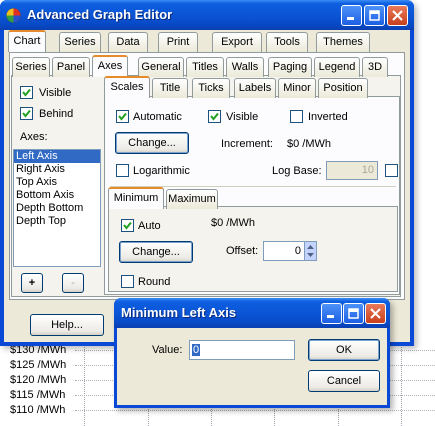 This screenshot has width=435, height=426. I want to click on tab-scales: Scales, so click(127, 87).